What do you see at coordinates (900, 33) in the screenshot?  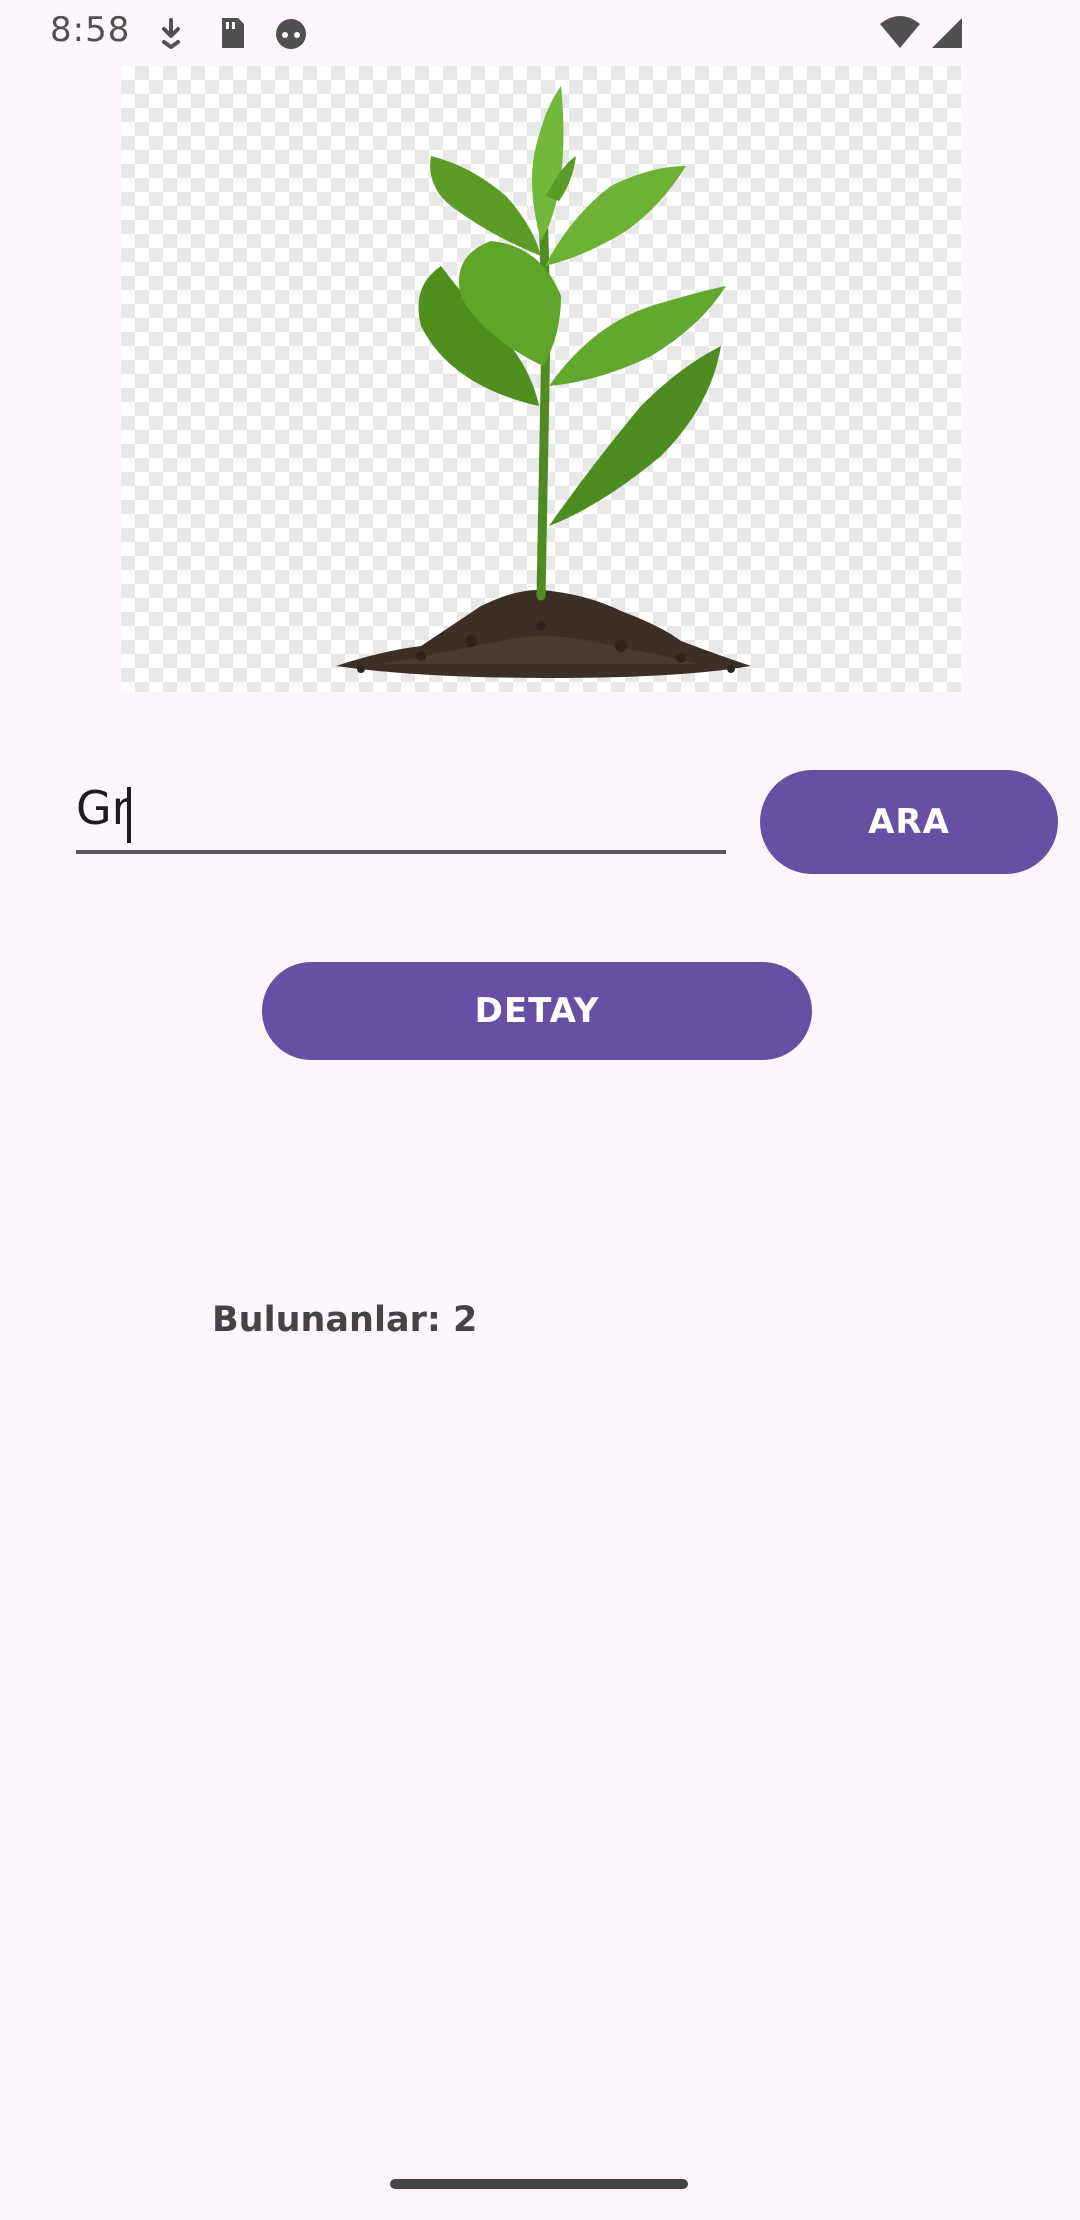 I see `wifi-icon` at bounding box center [900, 33].